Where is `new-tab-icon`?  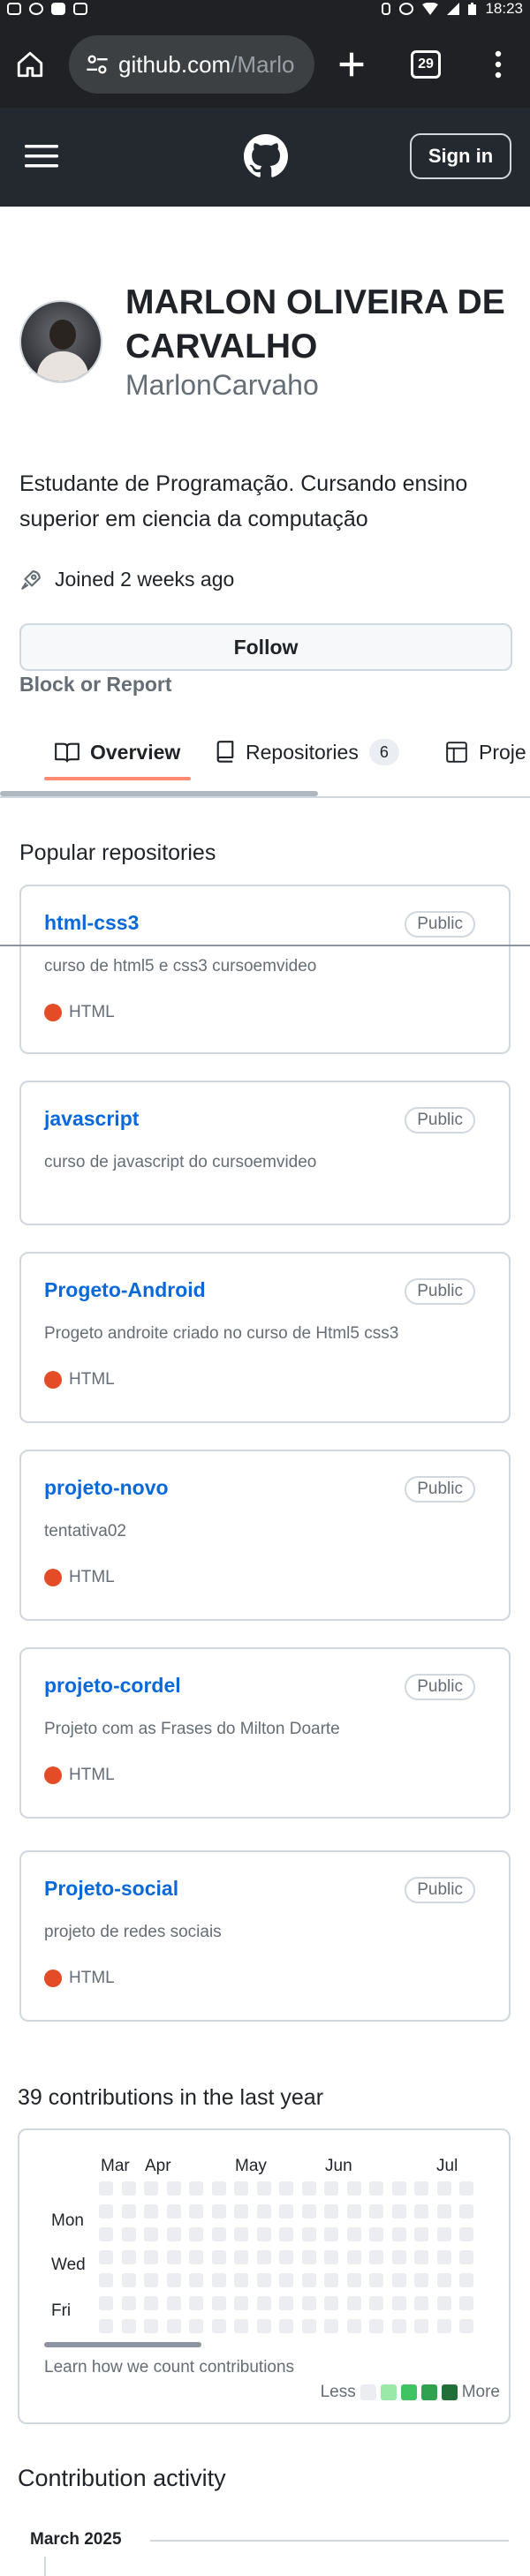 new-tab-icon is located at coordinates (351, 65).